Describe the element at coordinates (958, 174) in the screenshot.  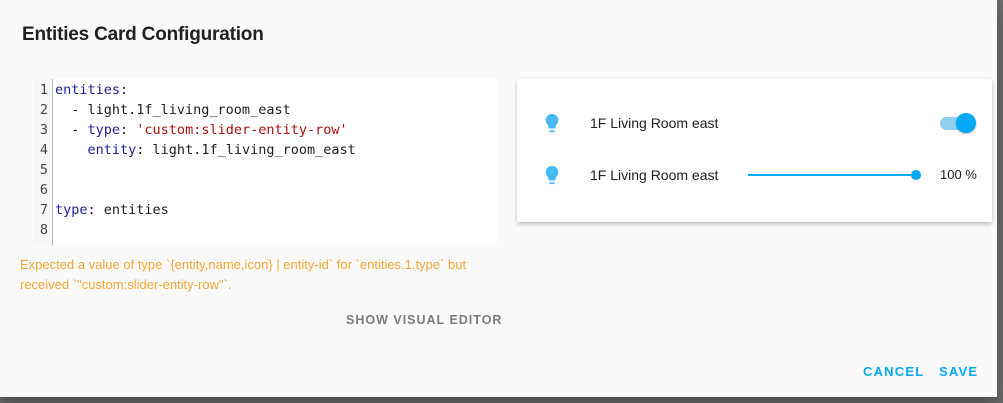
I see `brightness-value: 100 %` at that location.